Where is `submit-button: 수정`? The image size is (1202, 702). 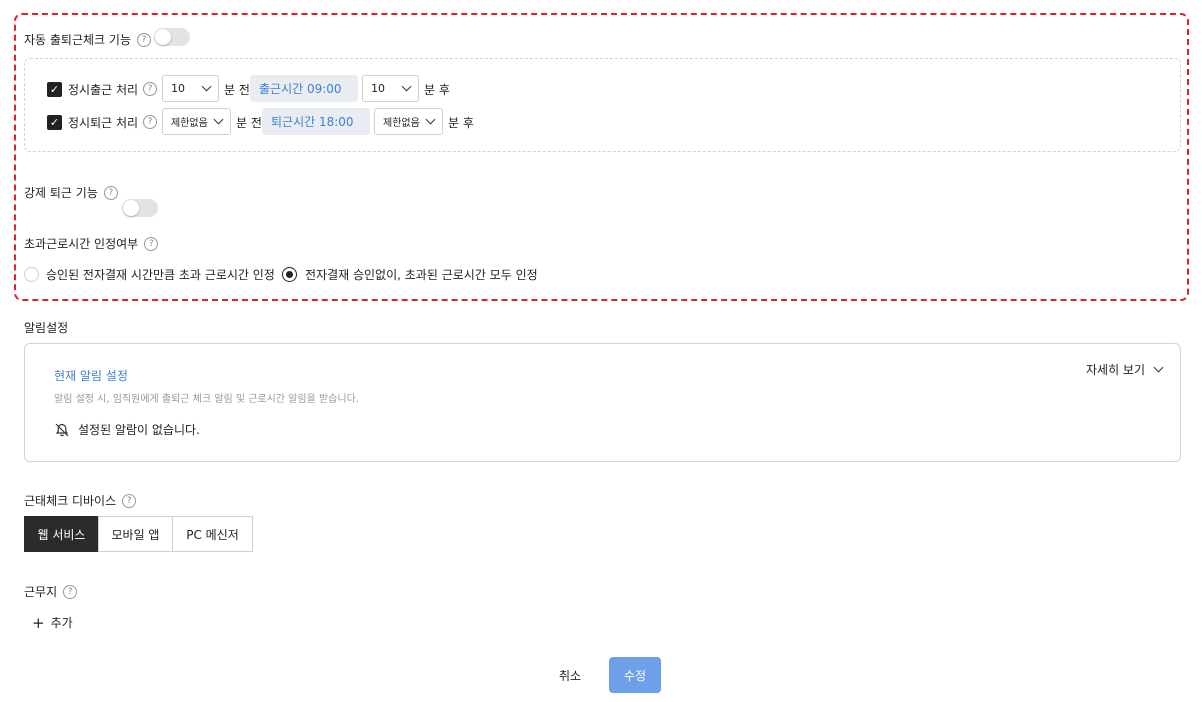 submit-button: 수정 is located at coordinates (635, 675).